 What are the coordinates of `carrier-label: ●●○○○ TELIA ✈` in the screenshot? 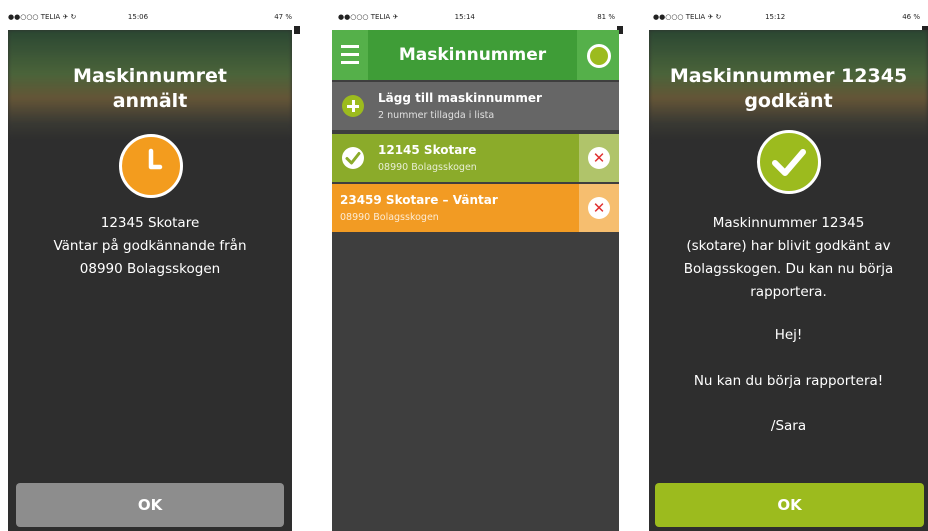 It's located at (368, 17).